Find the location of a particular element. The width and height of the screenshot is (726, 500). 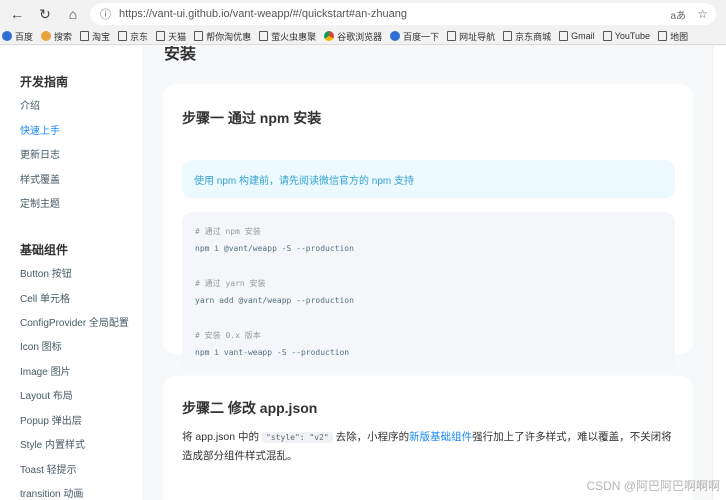

section-heading-install: 安装 is located at coordinates (180, 54).